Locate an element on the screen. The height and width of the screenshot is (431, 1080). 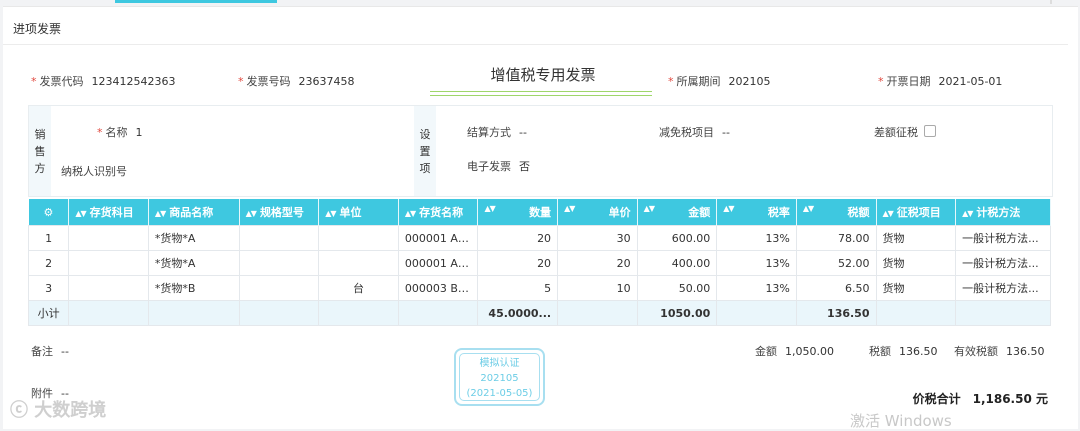
seller-name-field: * 名称 1 is located at coordinates (120, 132).